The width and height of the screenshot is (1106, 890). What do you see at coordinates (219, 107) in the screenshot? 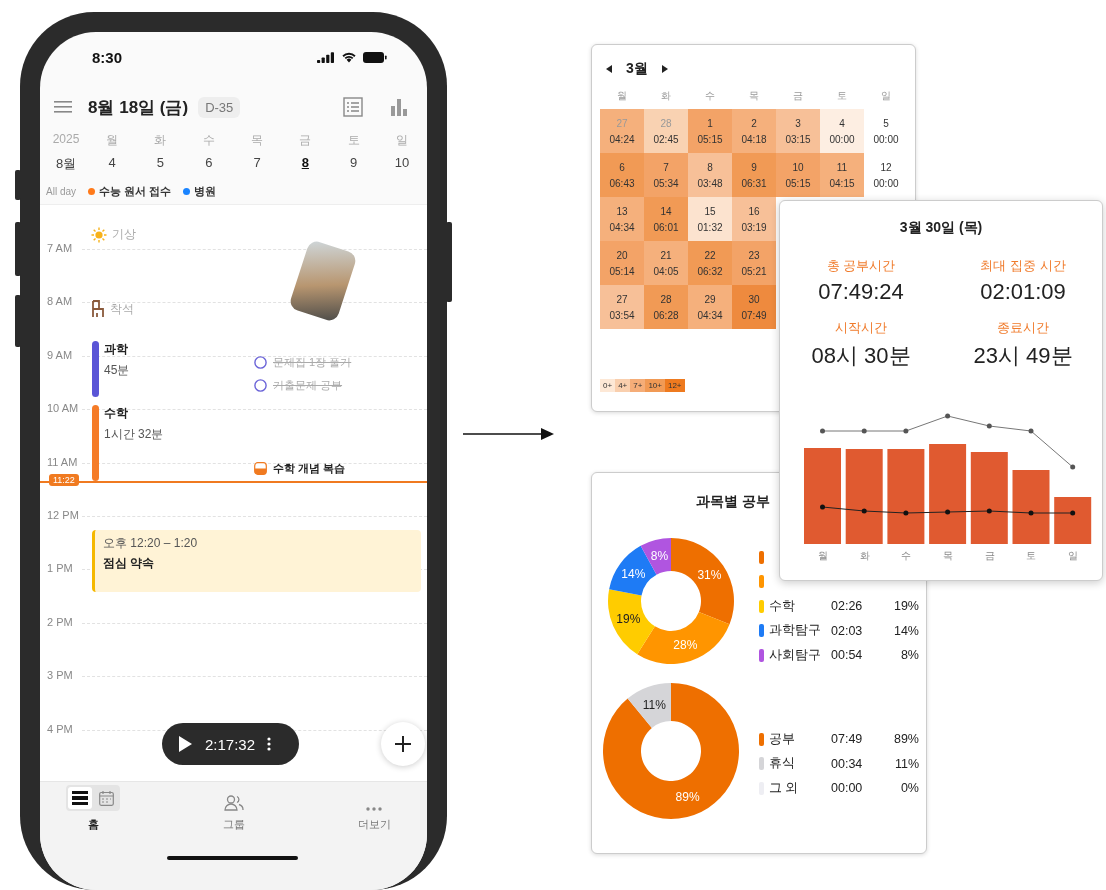
I see `d-day-badge: D-35` at bounding box center [219, 107].